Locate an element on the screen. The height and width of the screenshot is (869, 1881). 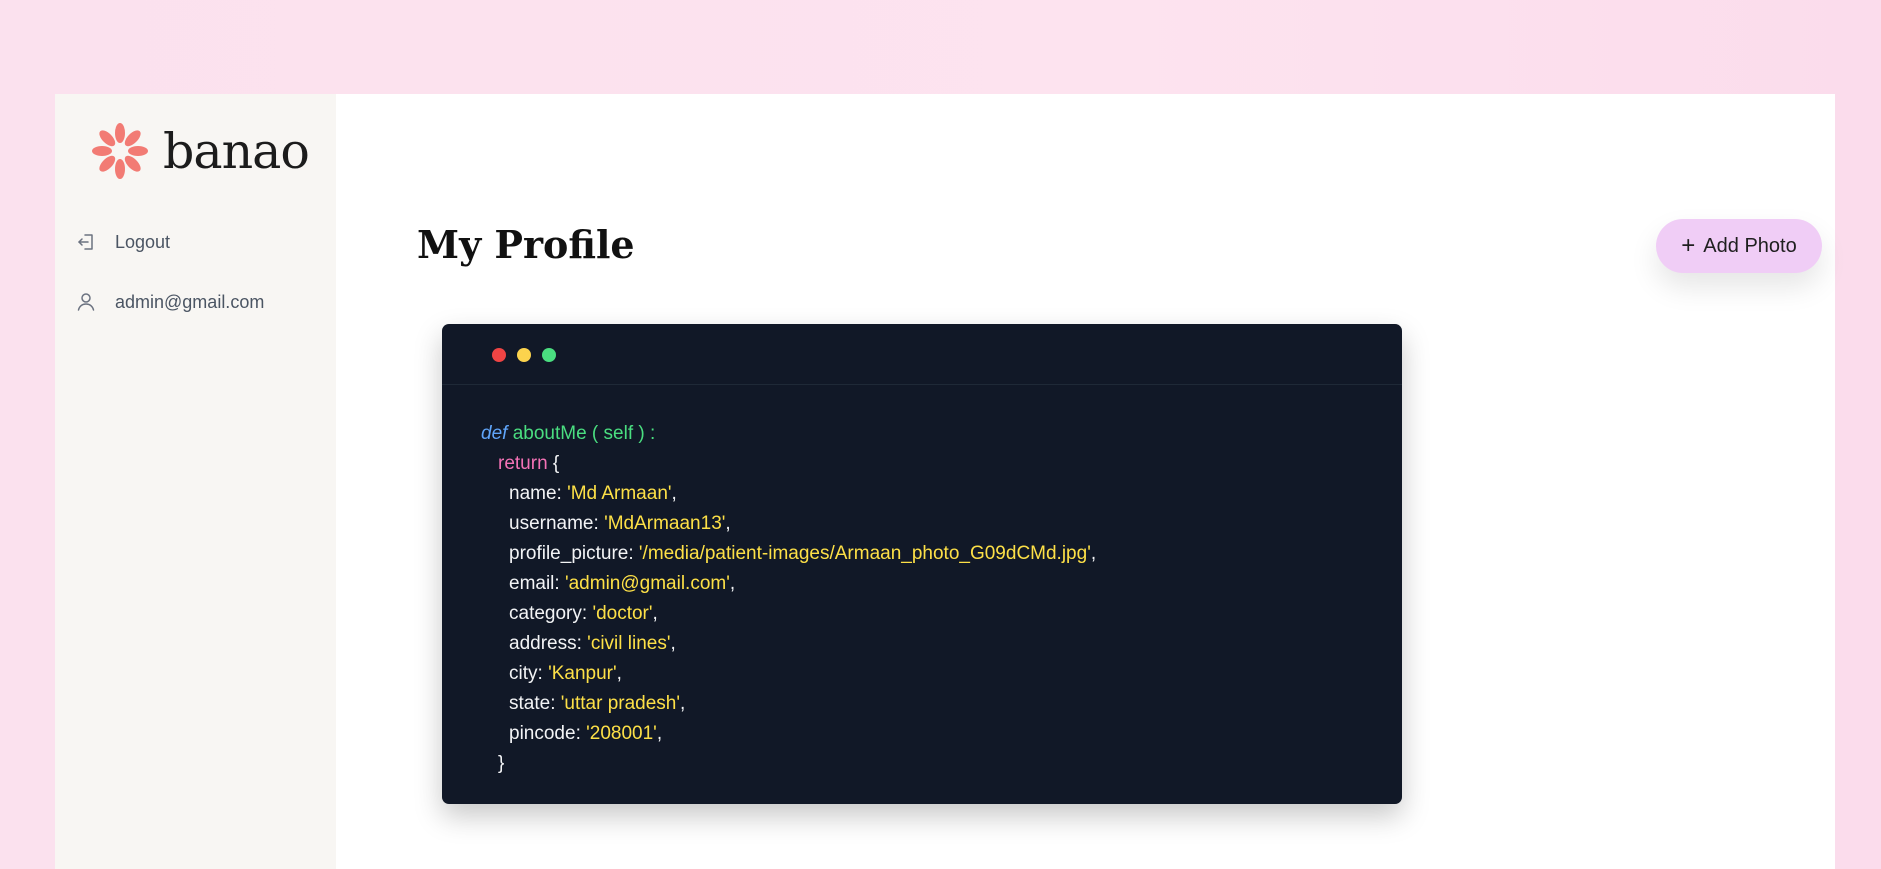
code-window-header is located at coordinates (922, 354).